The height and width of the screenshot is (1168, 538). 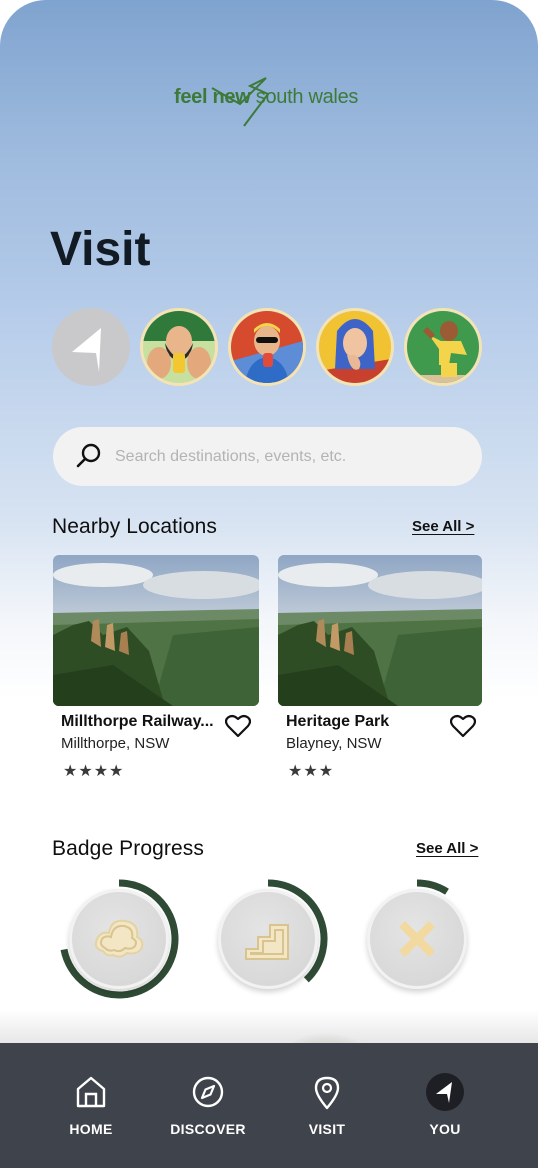 What do you see at coordinates (91, 1092) in the screenshot?
I see `home-icon` at bounding box center [91, 1092].